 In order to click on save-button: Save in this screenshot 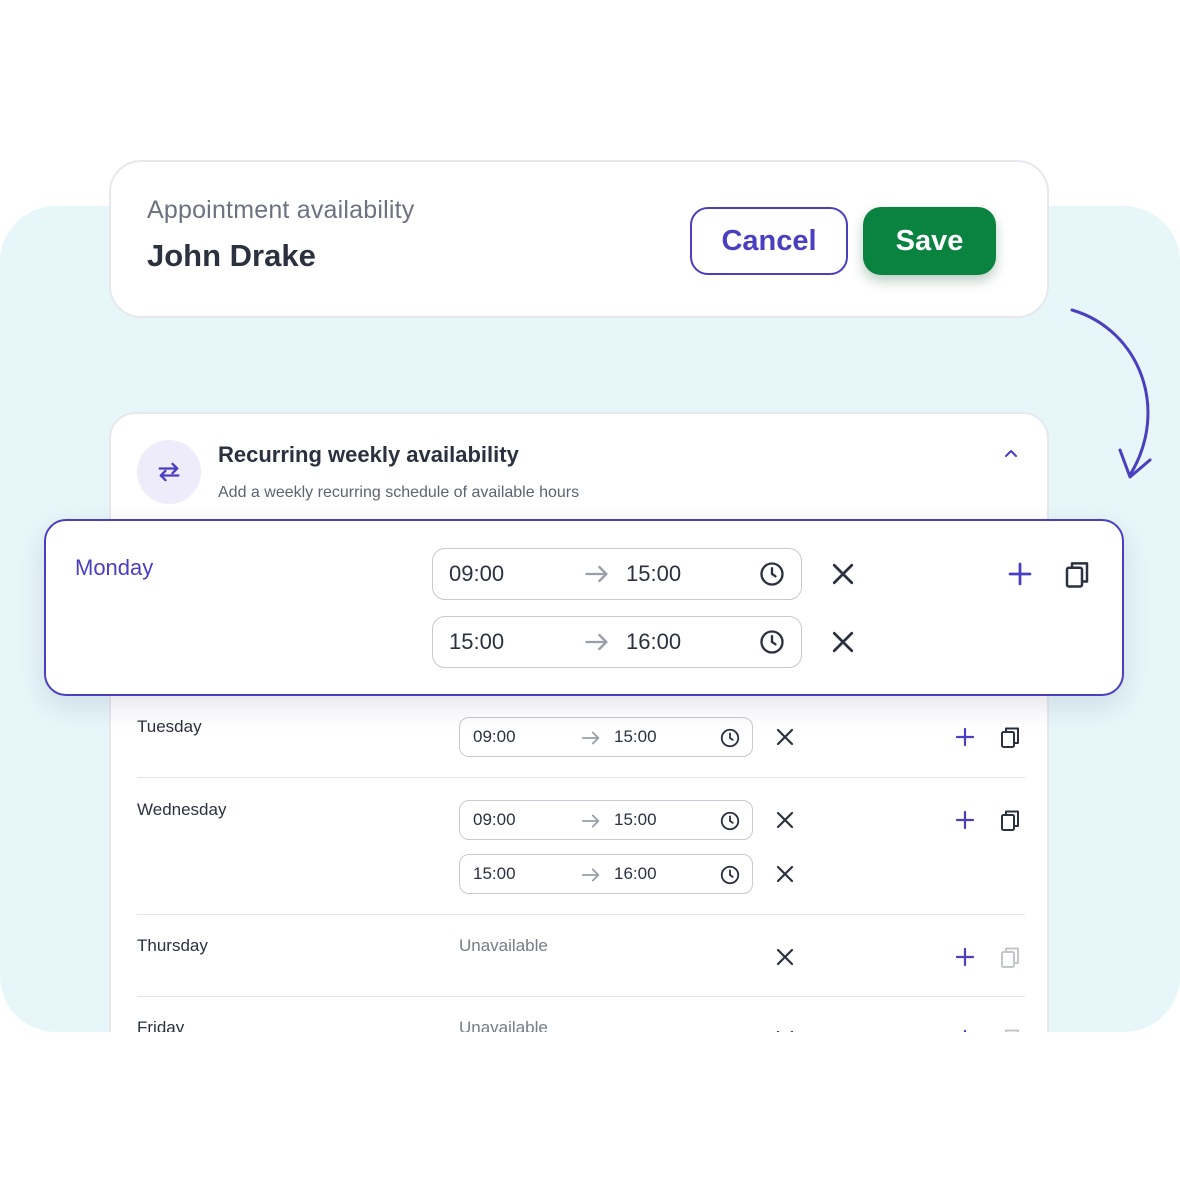, I will do `click(929, 241)`.